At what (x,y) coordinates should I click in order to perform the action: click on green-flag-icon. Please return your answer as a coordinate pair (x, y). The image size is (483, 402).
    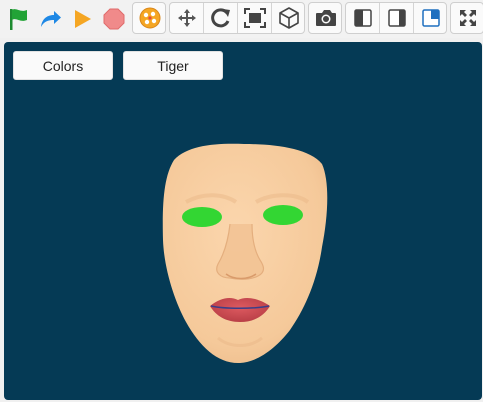
    Looking at the image, I should click on (18, 19).